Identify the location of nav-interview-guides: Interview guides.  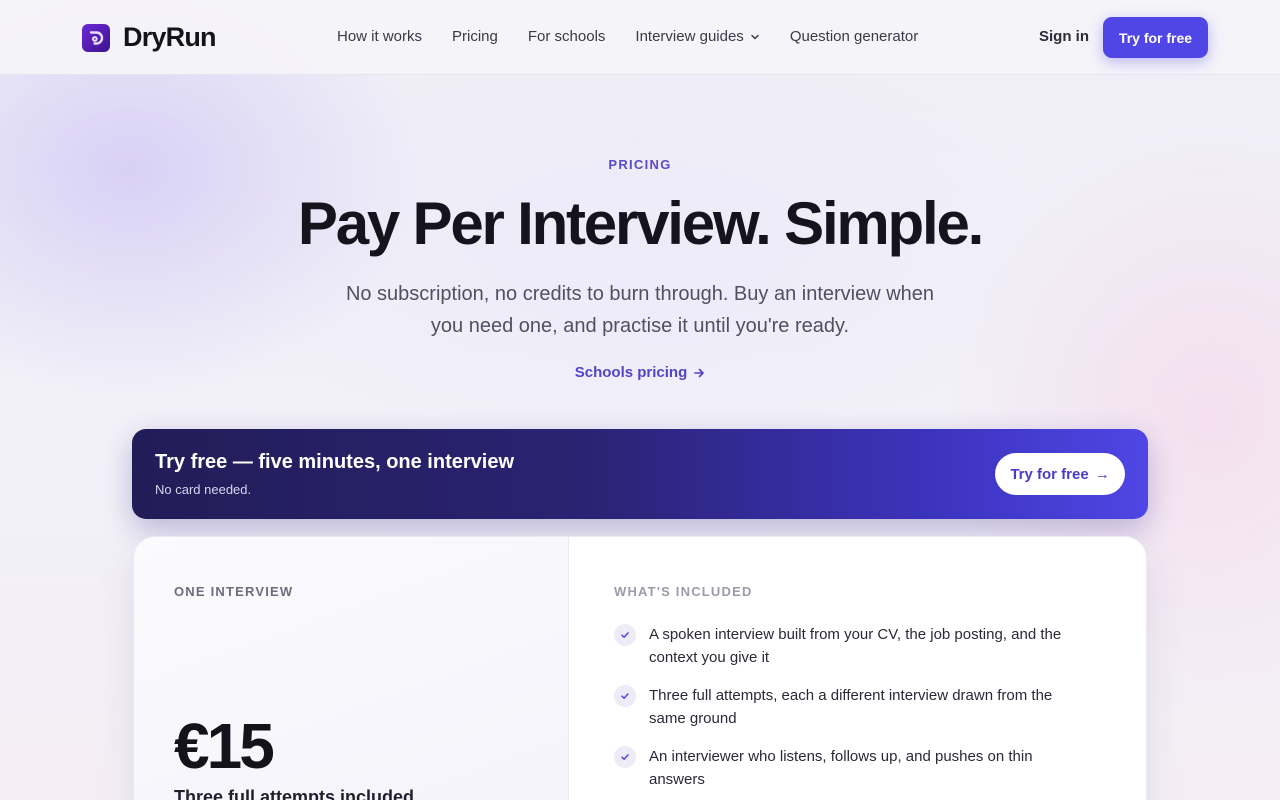
(697, 36).